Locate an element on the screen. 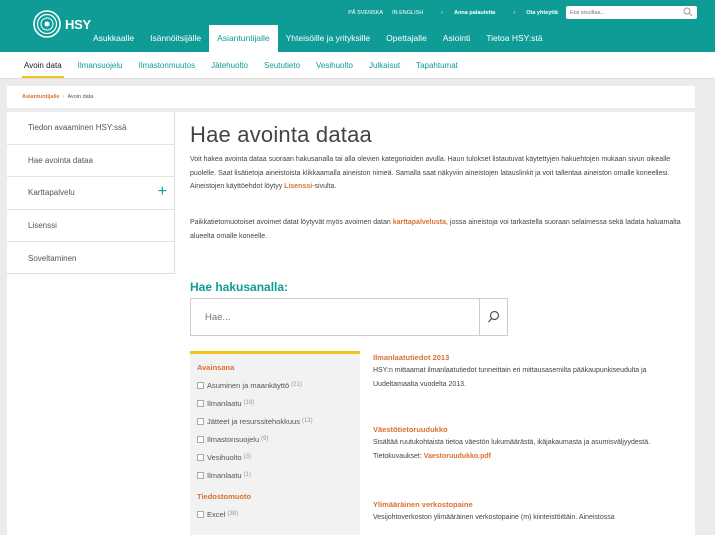 This screenshot has width=715, height=535. sidebar-item-hae-avointa-dataa: Hae avointa dataa is located at coordinates (90, 161).